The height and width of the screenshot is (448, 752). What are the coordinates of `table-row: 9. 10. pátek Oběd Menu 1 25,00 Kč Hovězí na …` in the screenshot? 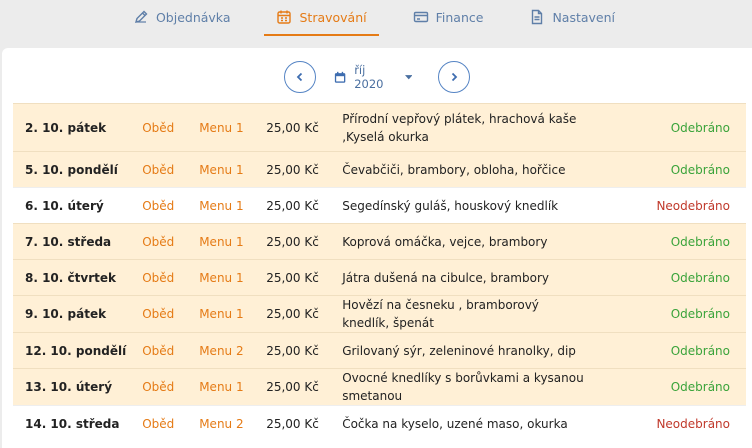 It's located at (379, 314).